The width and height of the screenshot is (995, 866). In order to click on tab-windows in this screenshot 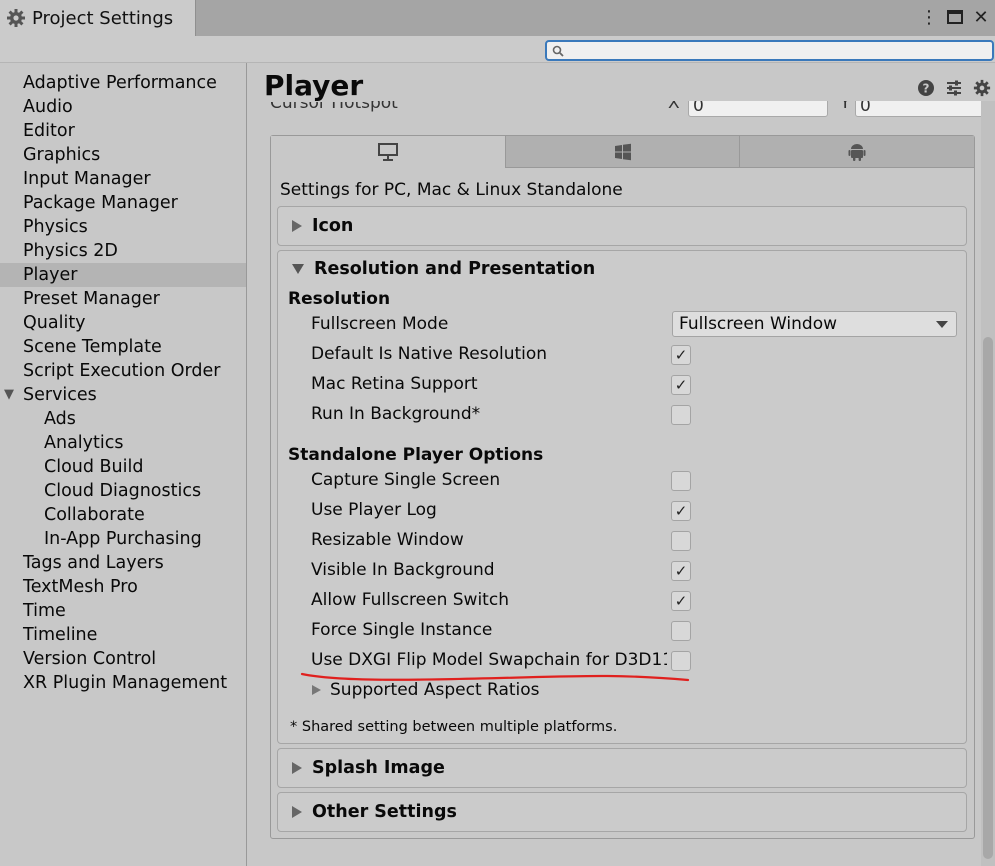, I will do `click(623, 152)`.